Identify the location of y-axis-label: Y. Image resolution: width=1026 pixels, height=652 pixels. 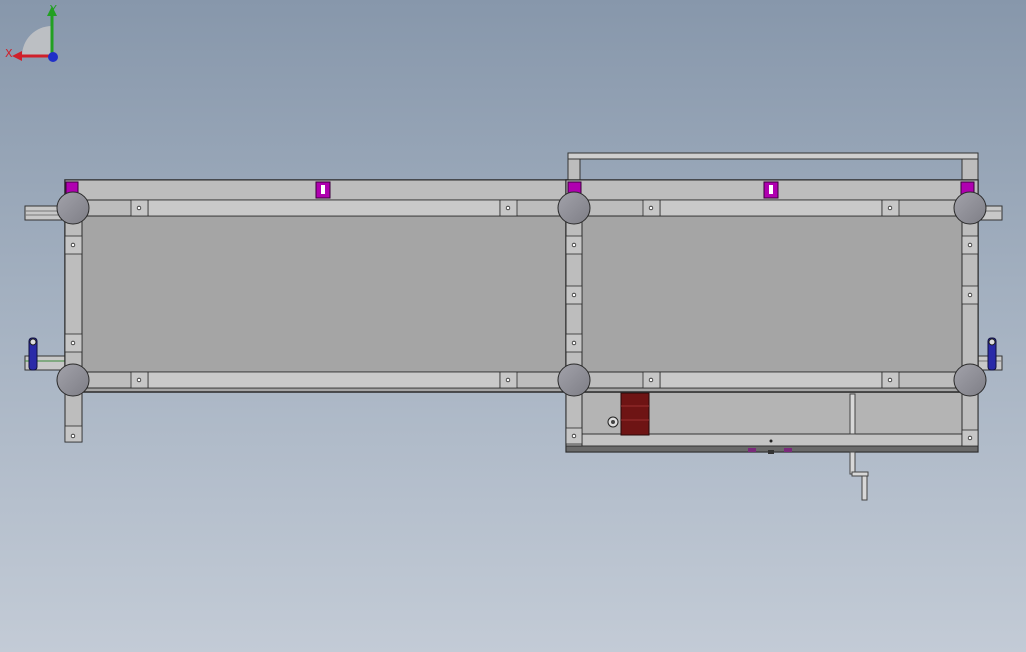
(53, 9).